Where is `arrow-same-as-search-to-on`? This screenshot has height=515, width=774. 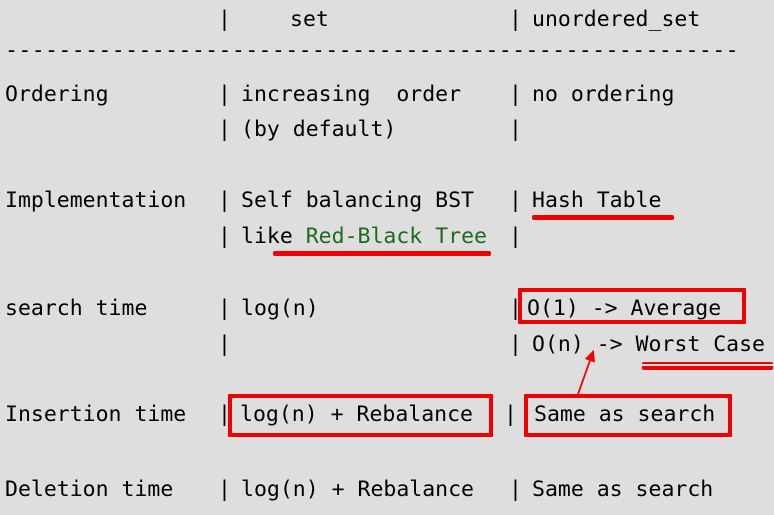
arrow-same-as-search-to-on is located at coordinates (585, 373).